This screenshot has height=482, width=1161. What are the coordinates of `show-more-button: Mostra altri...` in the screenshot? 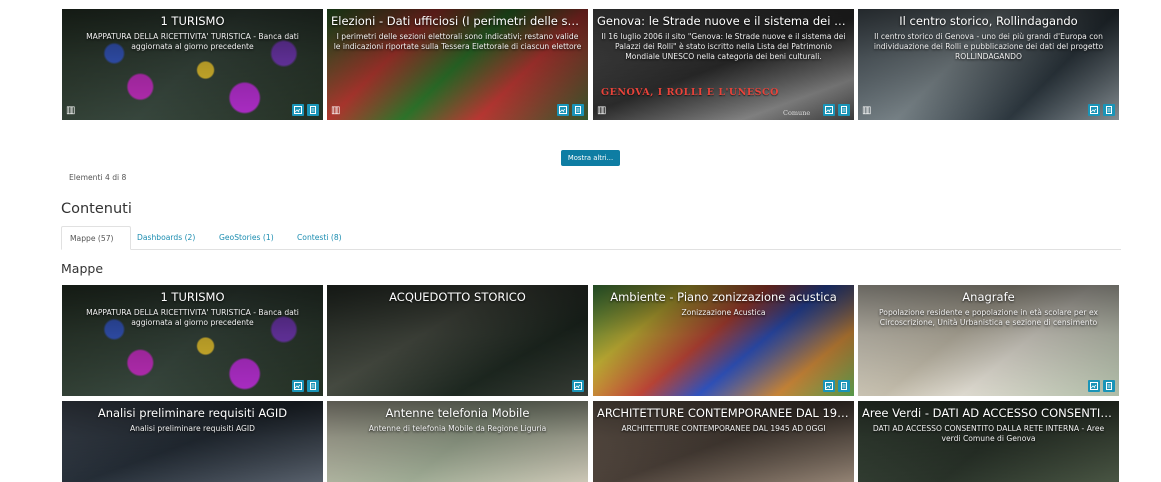 It's located at (590, 158).